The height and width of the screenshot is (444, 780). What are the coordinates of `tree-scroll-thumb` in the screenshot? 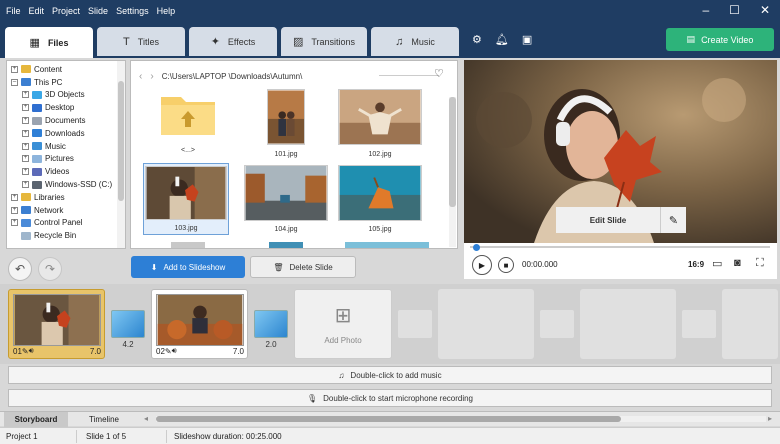 It's located at (121, 141).